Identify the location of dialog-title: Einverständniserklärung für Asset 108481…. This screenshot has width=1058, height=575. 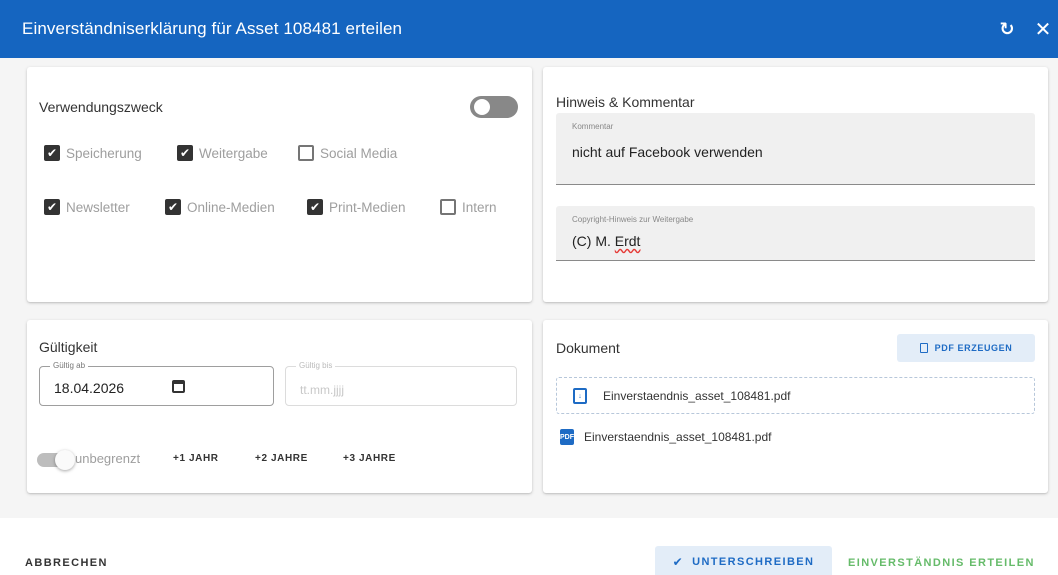
(212, 28).